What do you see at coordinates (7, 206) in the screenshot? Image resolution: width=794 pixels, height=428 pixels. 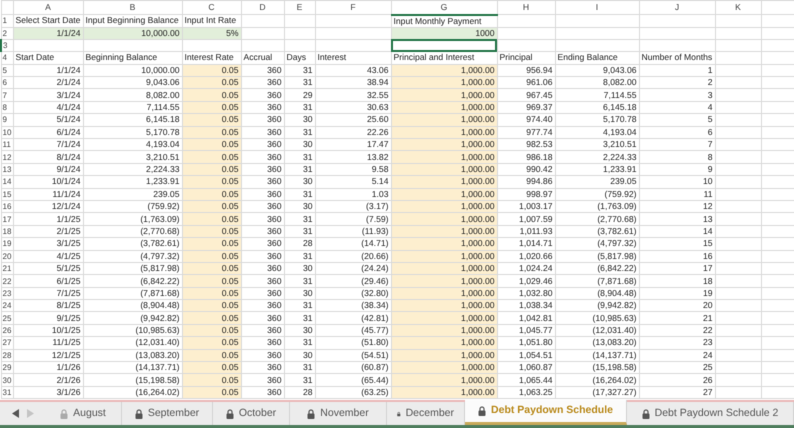 I see `row-header: 16` at bounding box center [7, 206].